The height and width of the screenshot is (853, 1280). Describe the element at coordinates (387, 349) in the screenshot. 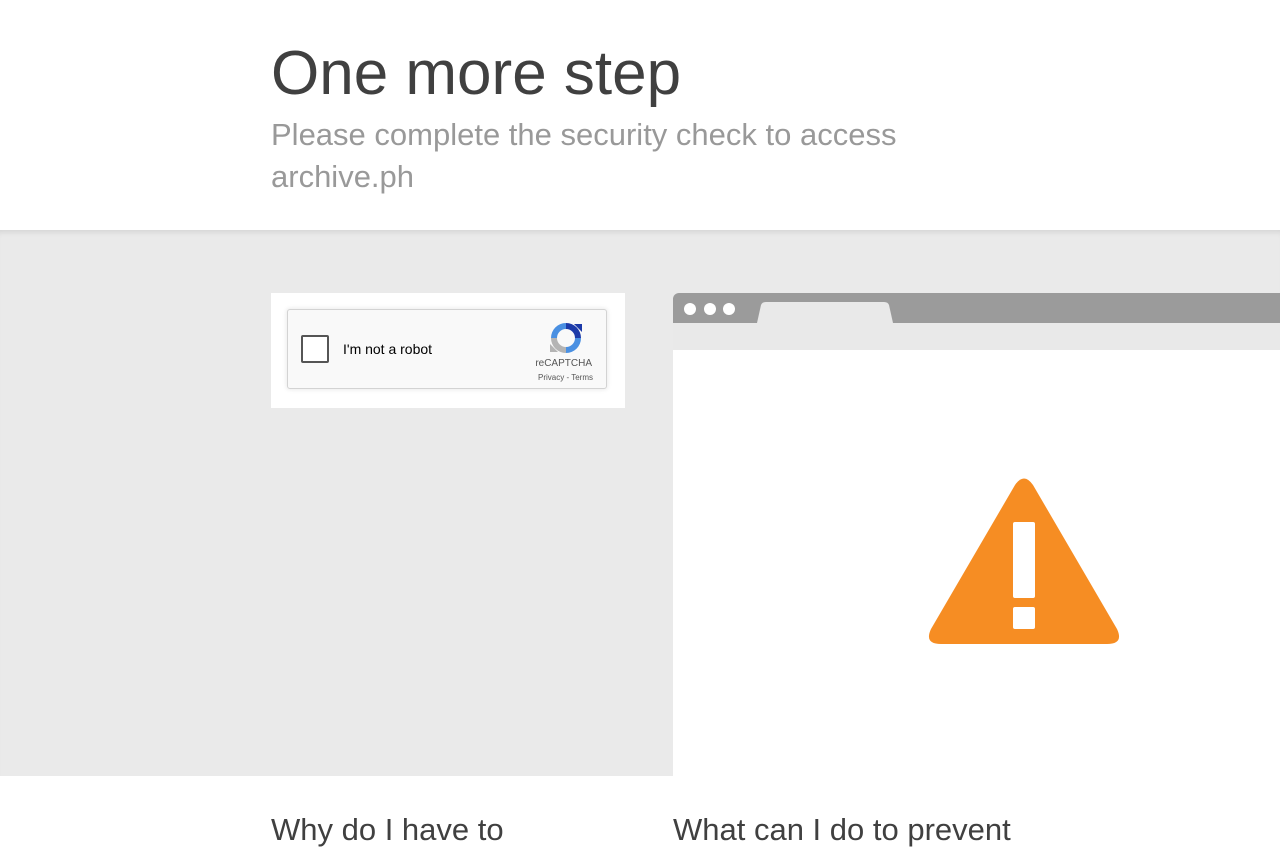

I see `not-a-robot-label: I'm not a robot` at that location.